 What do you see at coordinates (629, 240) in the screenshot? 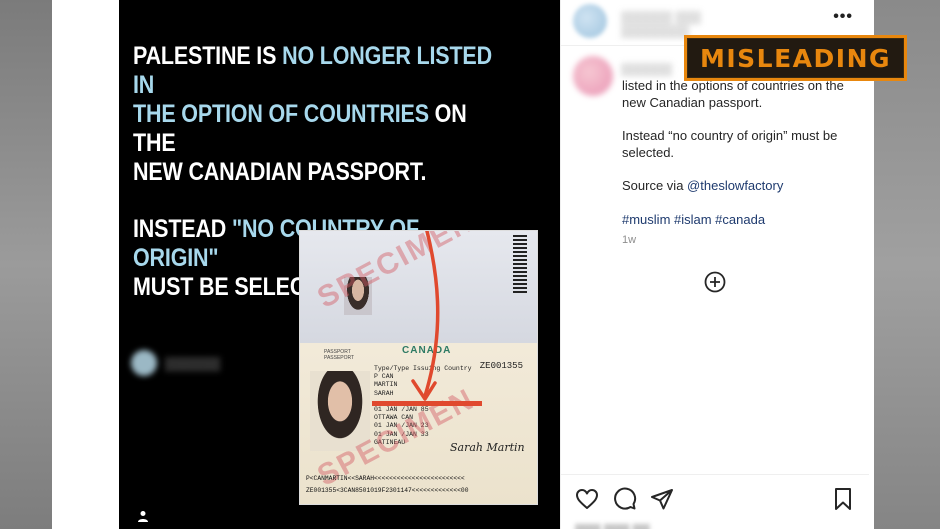
I see `post-timestamp: 1w` at bounding box center [629, 240].